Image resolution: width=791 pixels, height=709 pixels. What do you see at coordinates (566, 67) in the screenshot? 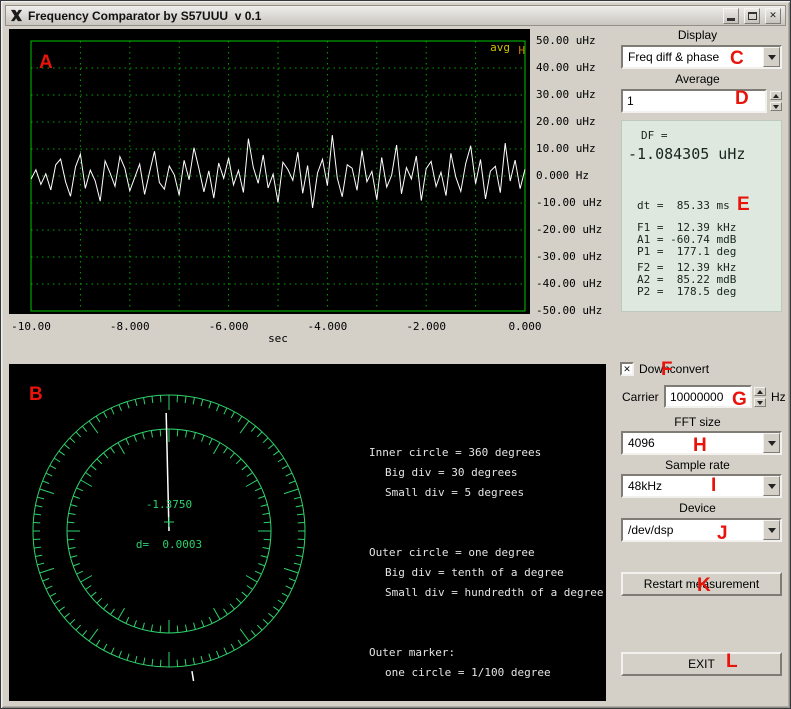
I see `y-tick-label: 40.00 uHz` at bounding box center [566, 67].